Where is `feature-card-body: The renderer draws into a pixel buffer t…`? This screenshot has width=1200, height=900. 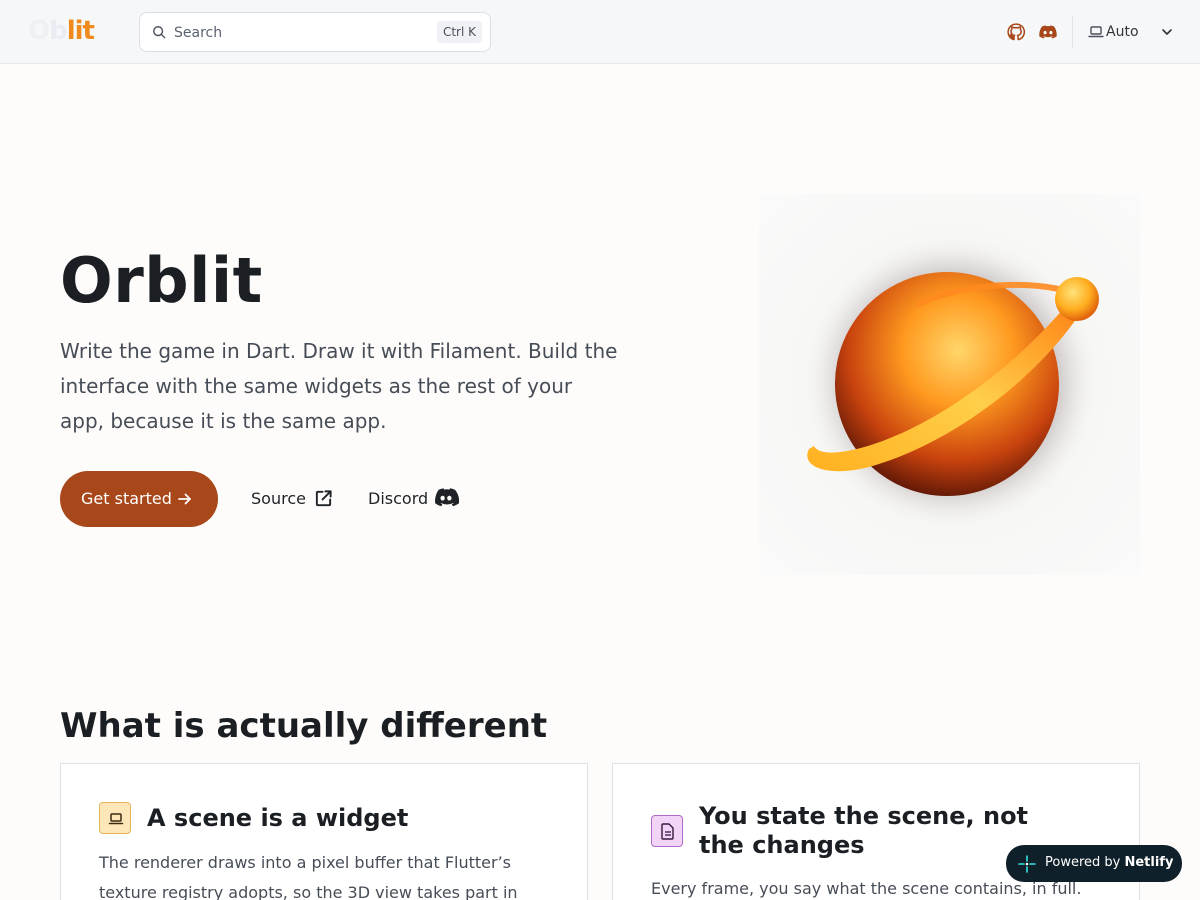 feature-card-body: The renderer draws into a pixel buffer t… is located at coordinates (308, 876).